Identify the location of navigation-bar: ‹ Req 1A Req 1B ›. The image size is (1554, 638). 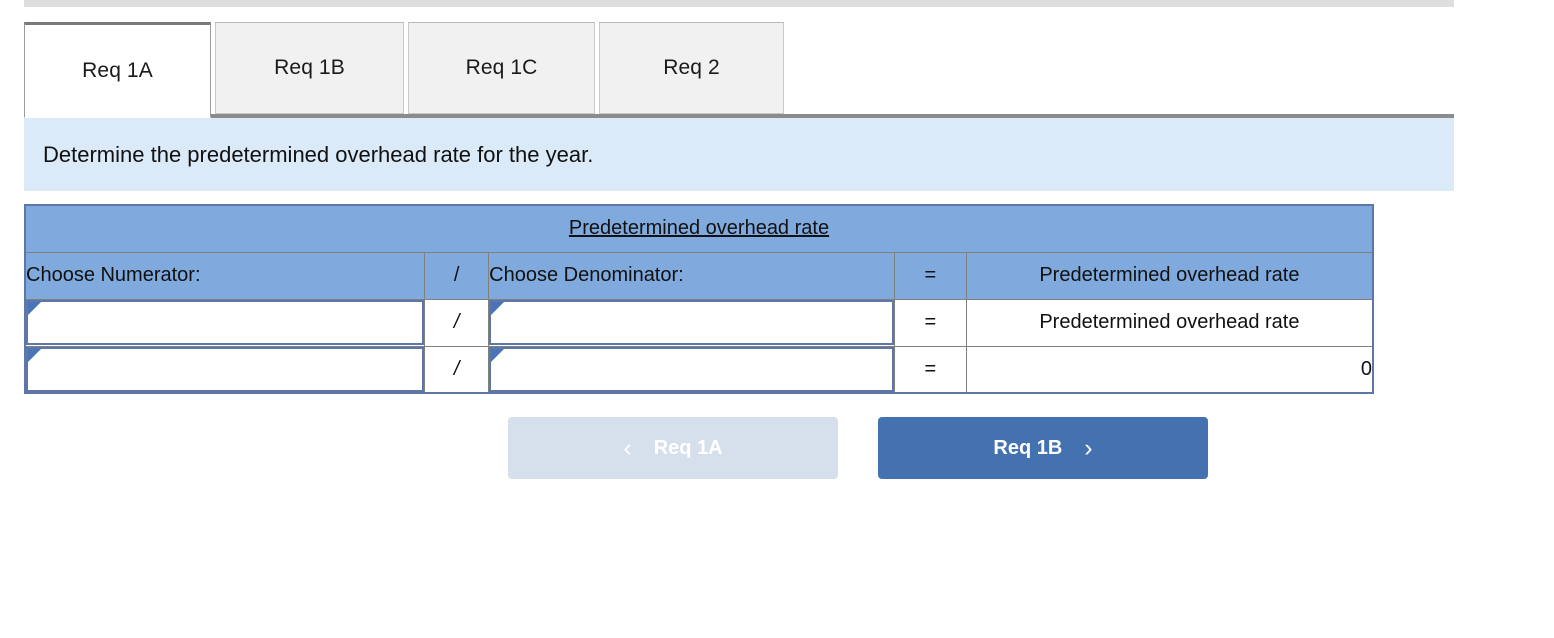
(777, 448).